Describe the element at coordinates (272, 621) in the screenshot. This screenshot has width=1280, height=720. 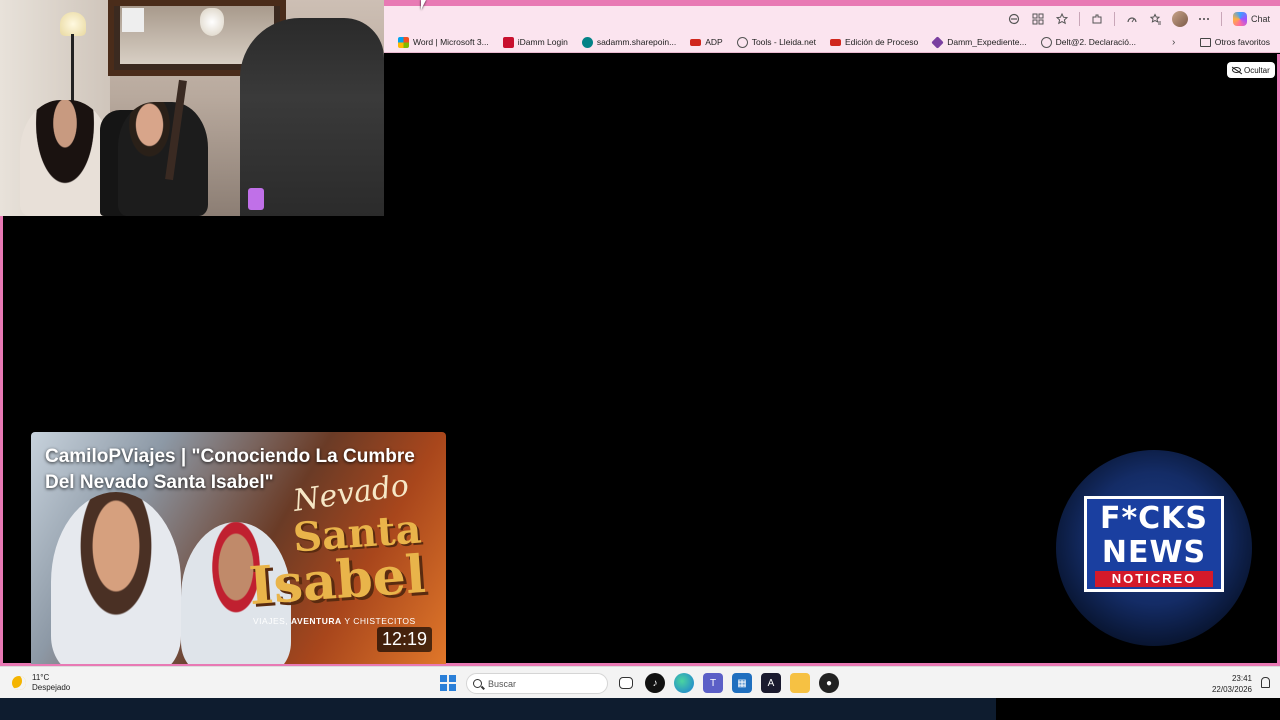
I see `tagline-part-a: VIAJES,` at that location.